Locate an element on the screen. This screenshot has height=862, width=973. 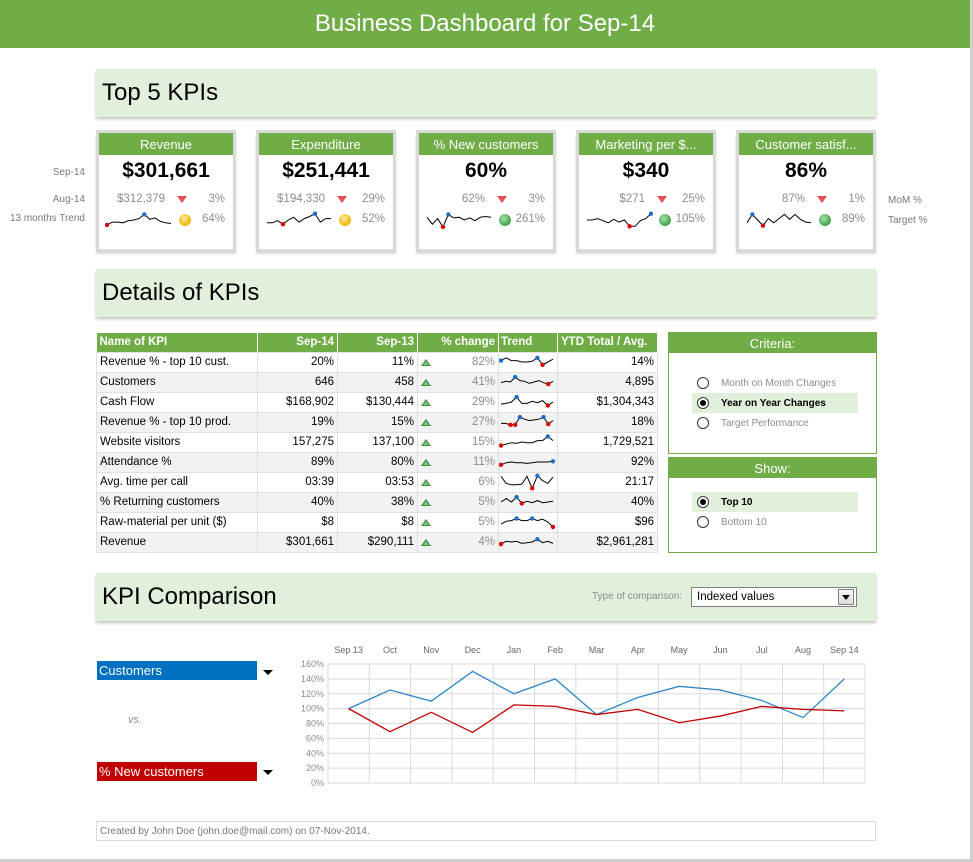
kpi-change-cell: 6% is located at coordinates (458, 482).